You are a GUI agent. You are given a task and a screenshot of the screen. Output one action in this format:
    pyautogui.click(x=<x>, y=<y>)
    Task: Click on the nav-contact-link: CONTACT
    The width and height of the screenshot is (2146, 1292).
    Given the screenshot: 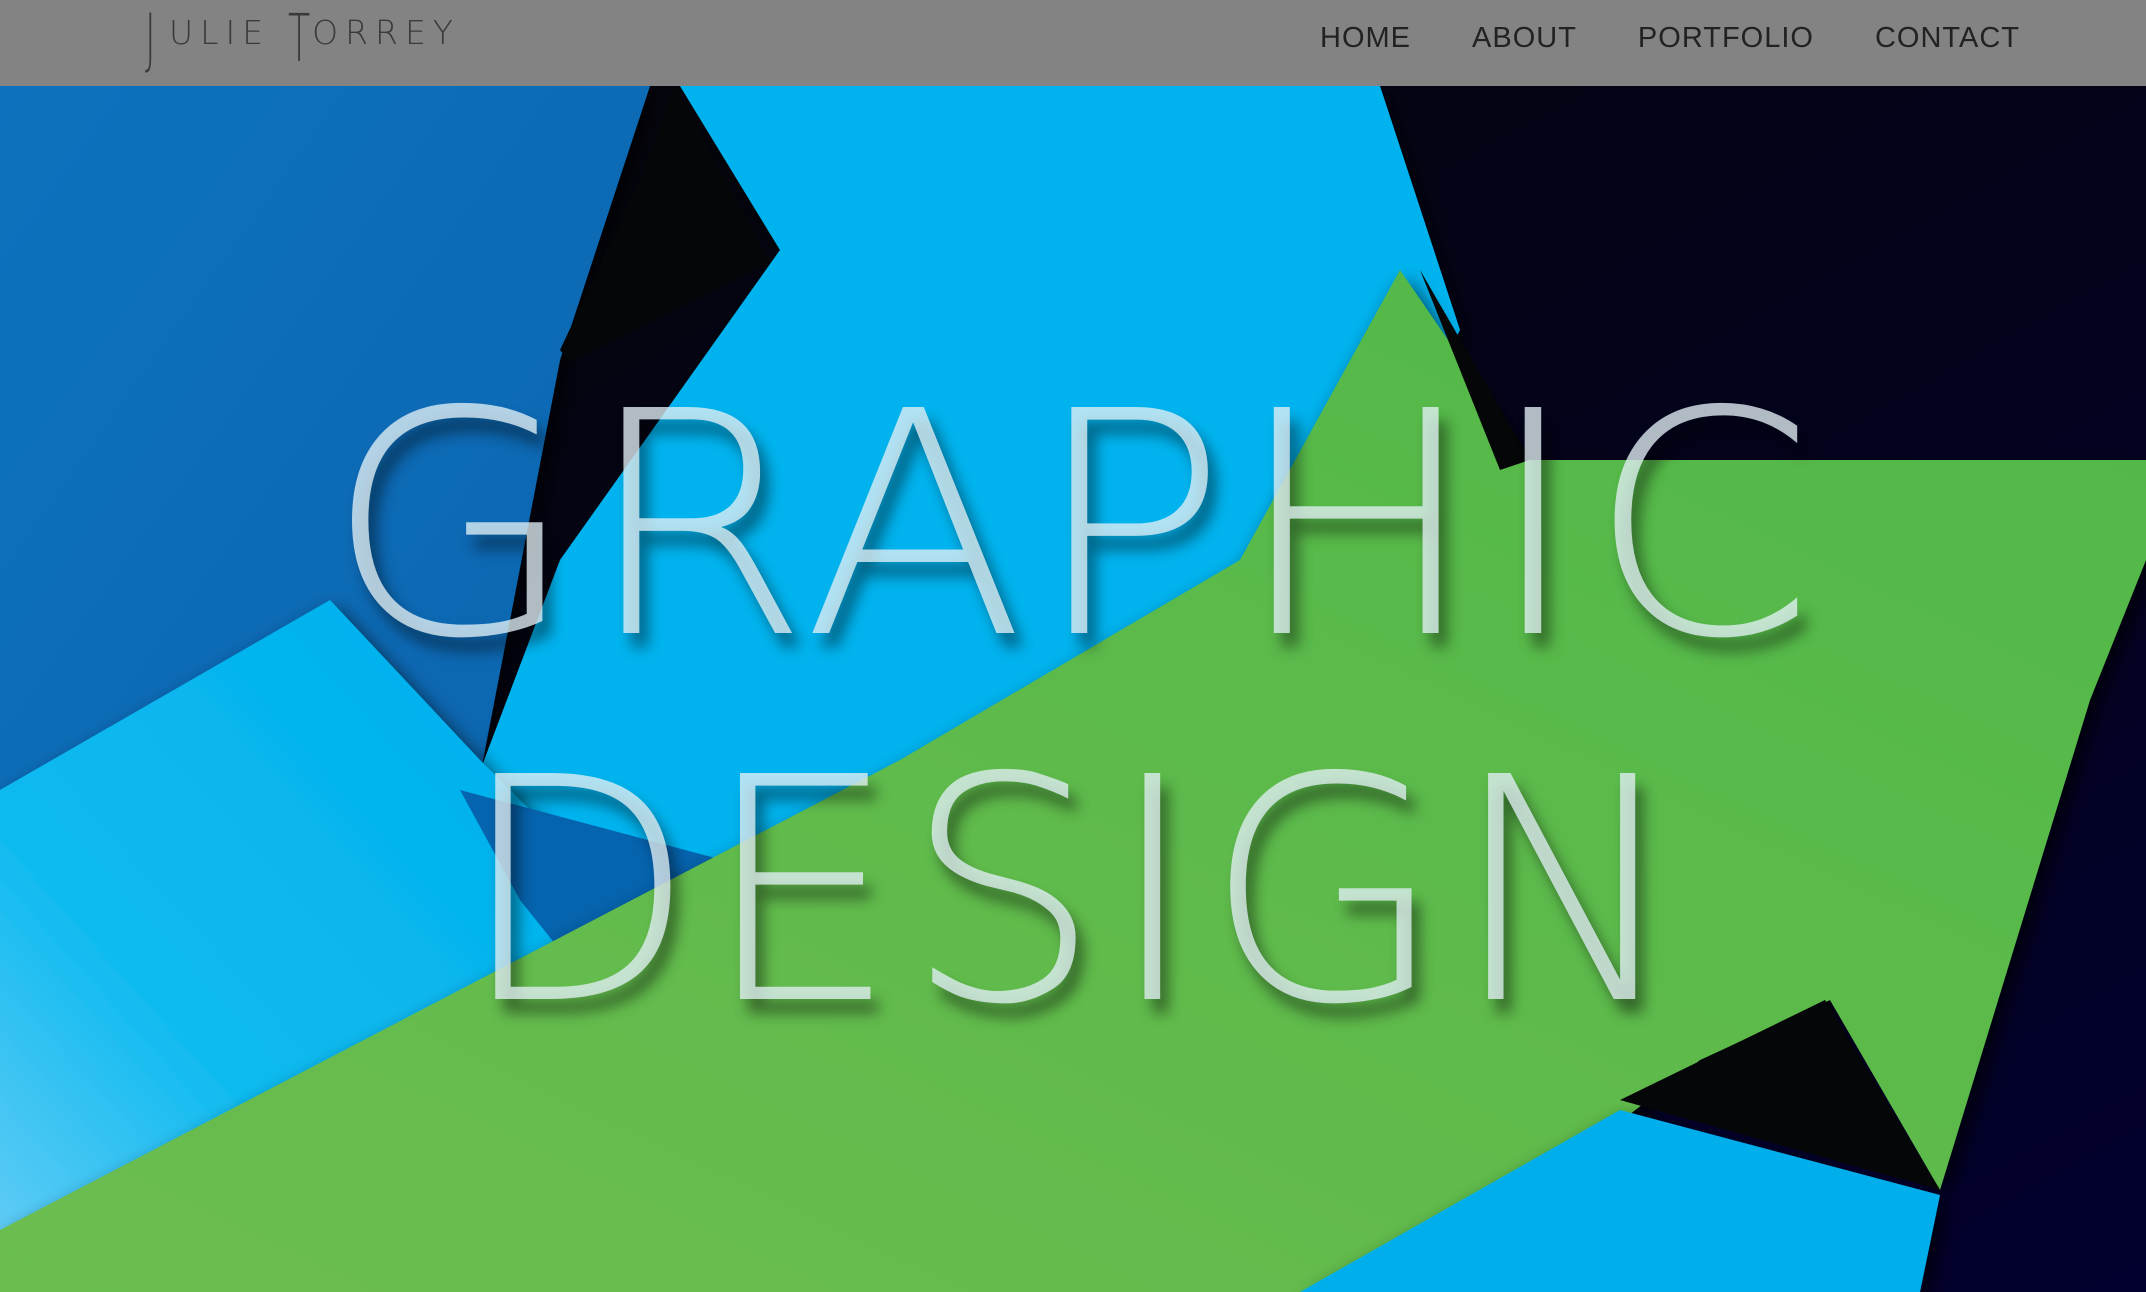 What is the action you would take?
    pyautogui.click(x=1947, y=38)
    